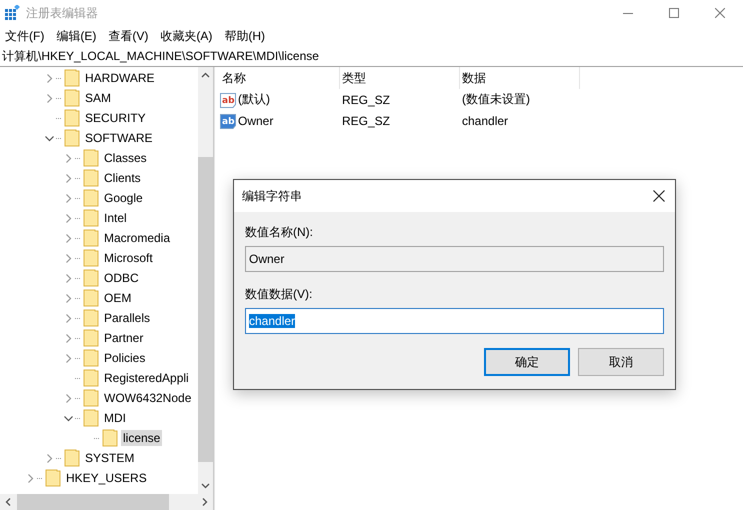 This screenshot has height=510, width=743. I want to click on field-label: 数值名称(N):, so click(279, 232).